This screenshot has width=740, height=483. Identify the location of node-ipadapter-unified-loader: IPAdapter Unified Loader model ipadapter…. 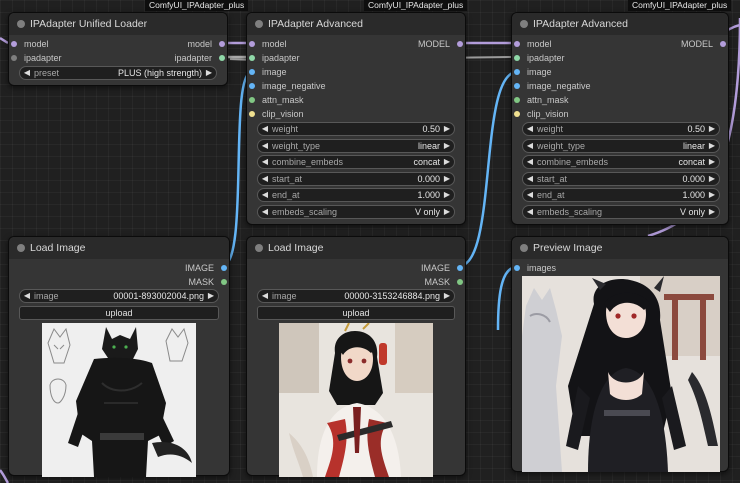
(118, 49).